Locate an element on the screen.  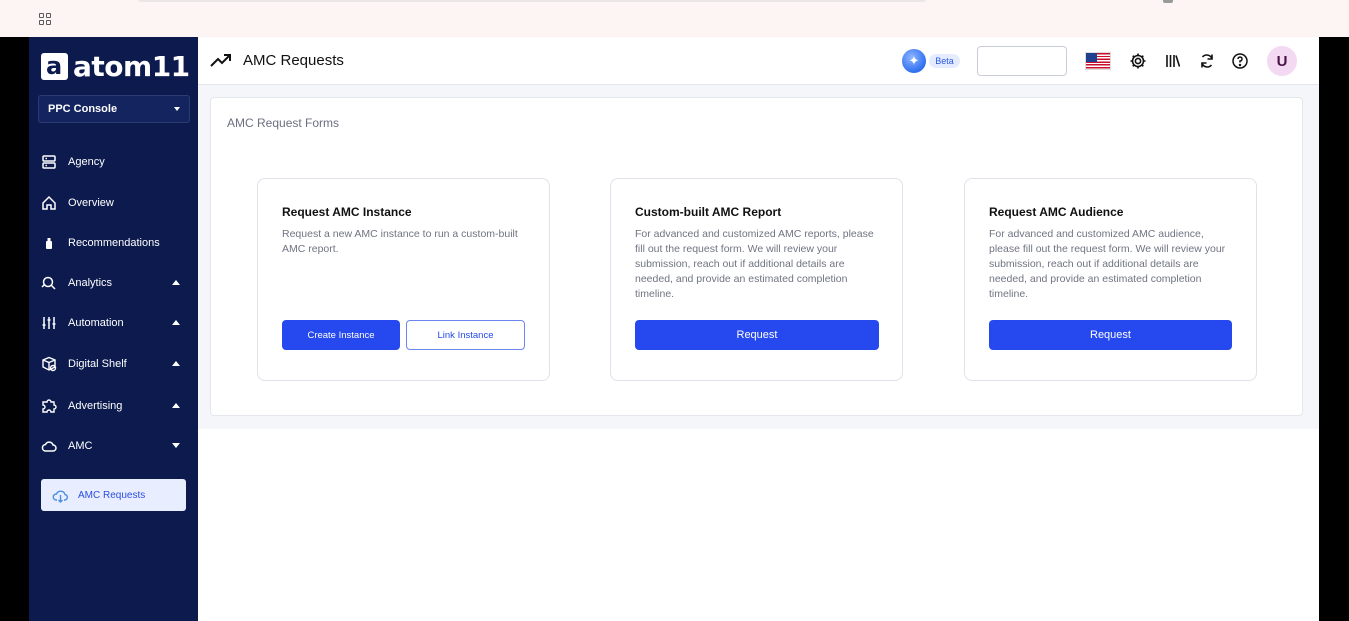
sidebar-item-label: Digital Shelf is located at coordinates (97, 364).